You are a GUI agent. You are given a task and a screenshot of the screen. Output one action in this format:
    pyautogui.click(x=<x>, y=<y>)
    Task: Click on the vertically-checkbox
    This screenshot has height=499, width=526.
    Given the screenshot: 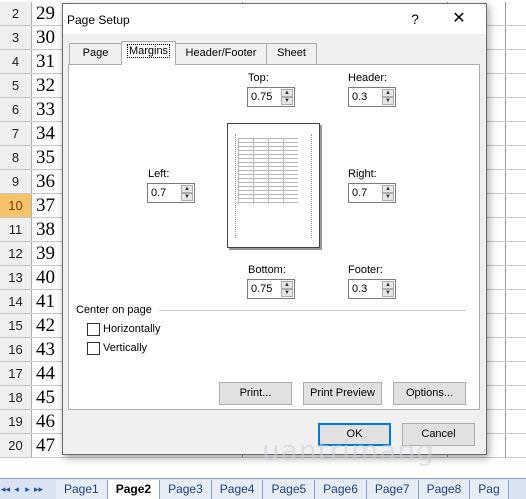 What is the action you would take?
    pyautogui.click(x=93, y=348)
    